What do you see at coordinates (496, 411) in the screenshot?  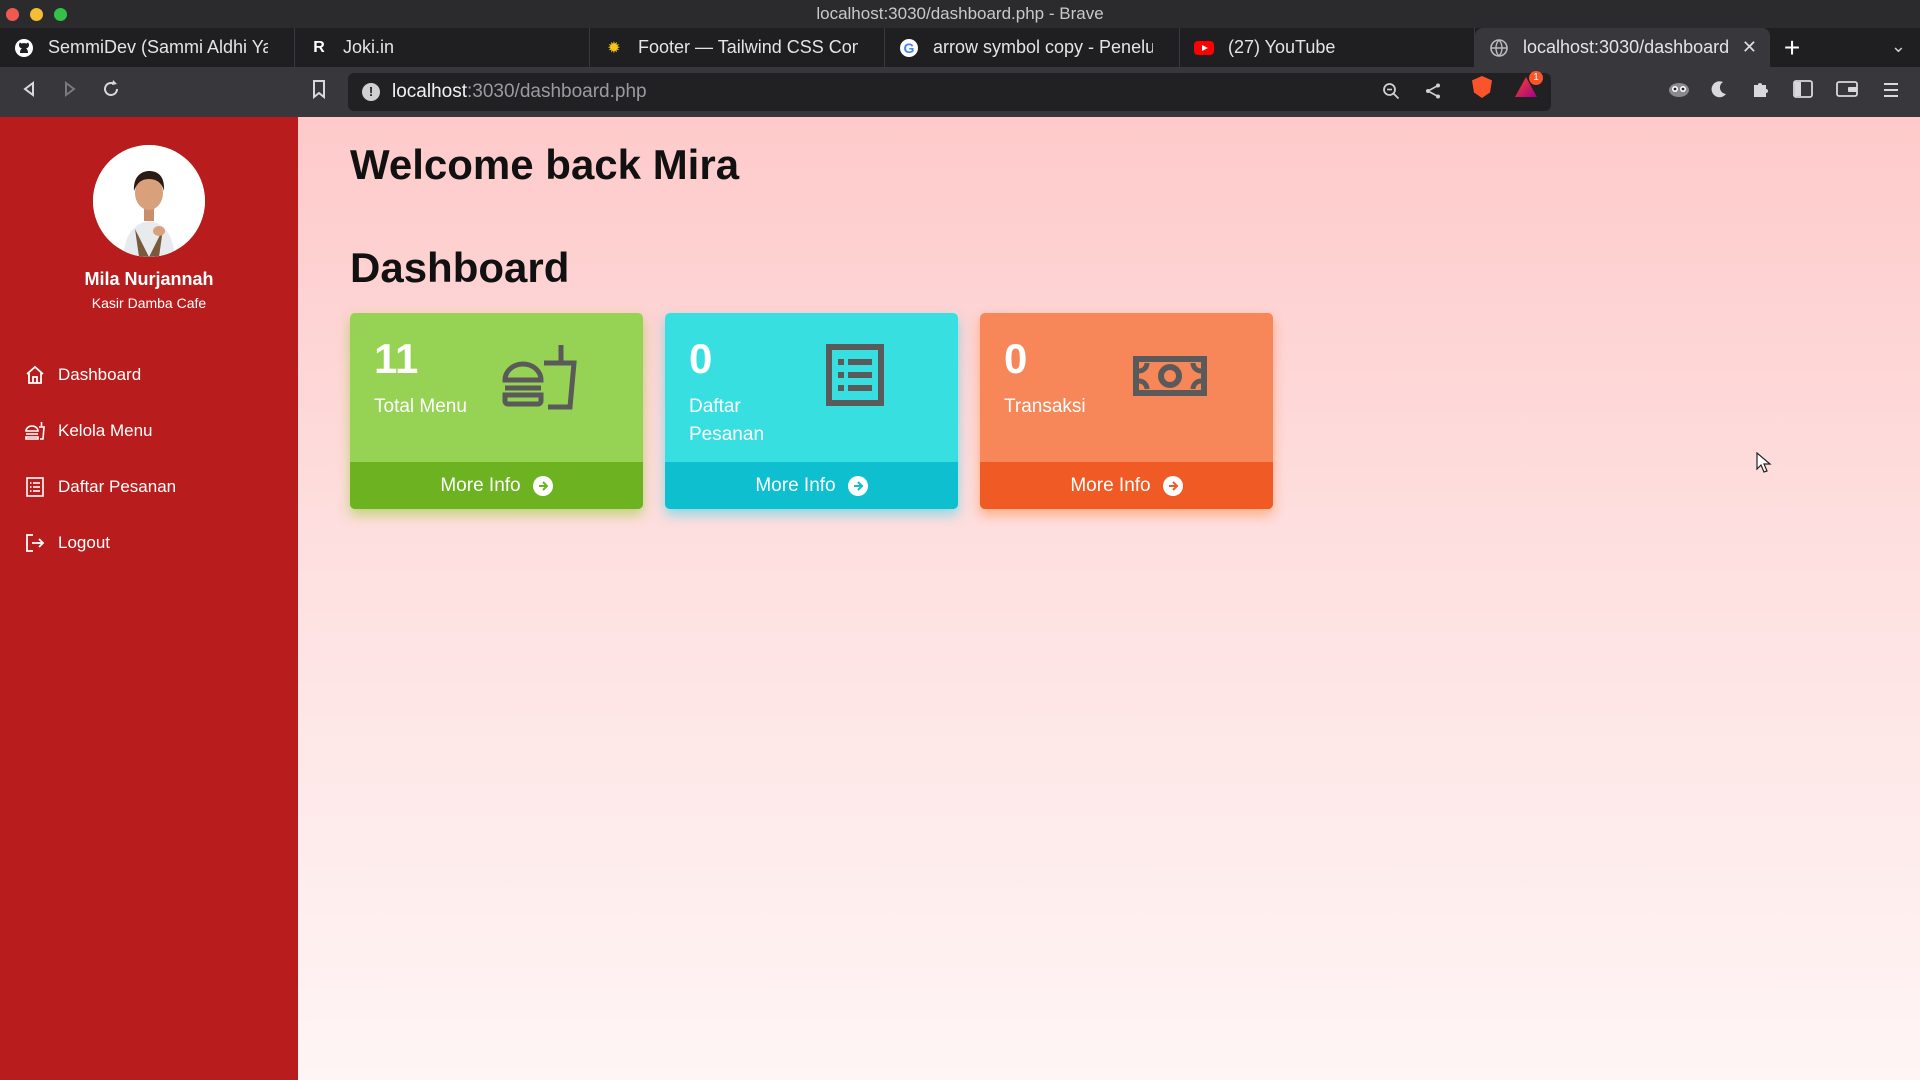 I see `card-total-menu: 11 Total Menu More Info` at bounding box center [496, 411].